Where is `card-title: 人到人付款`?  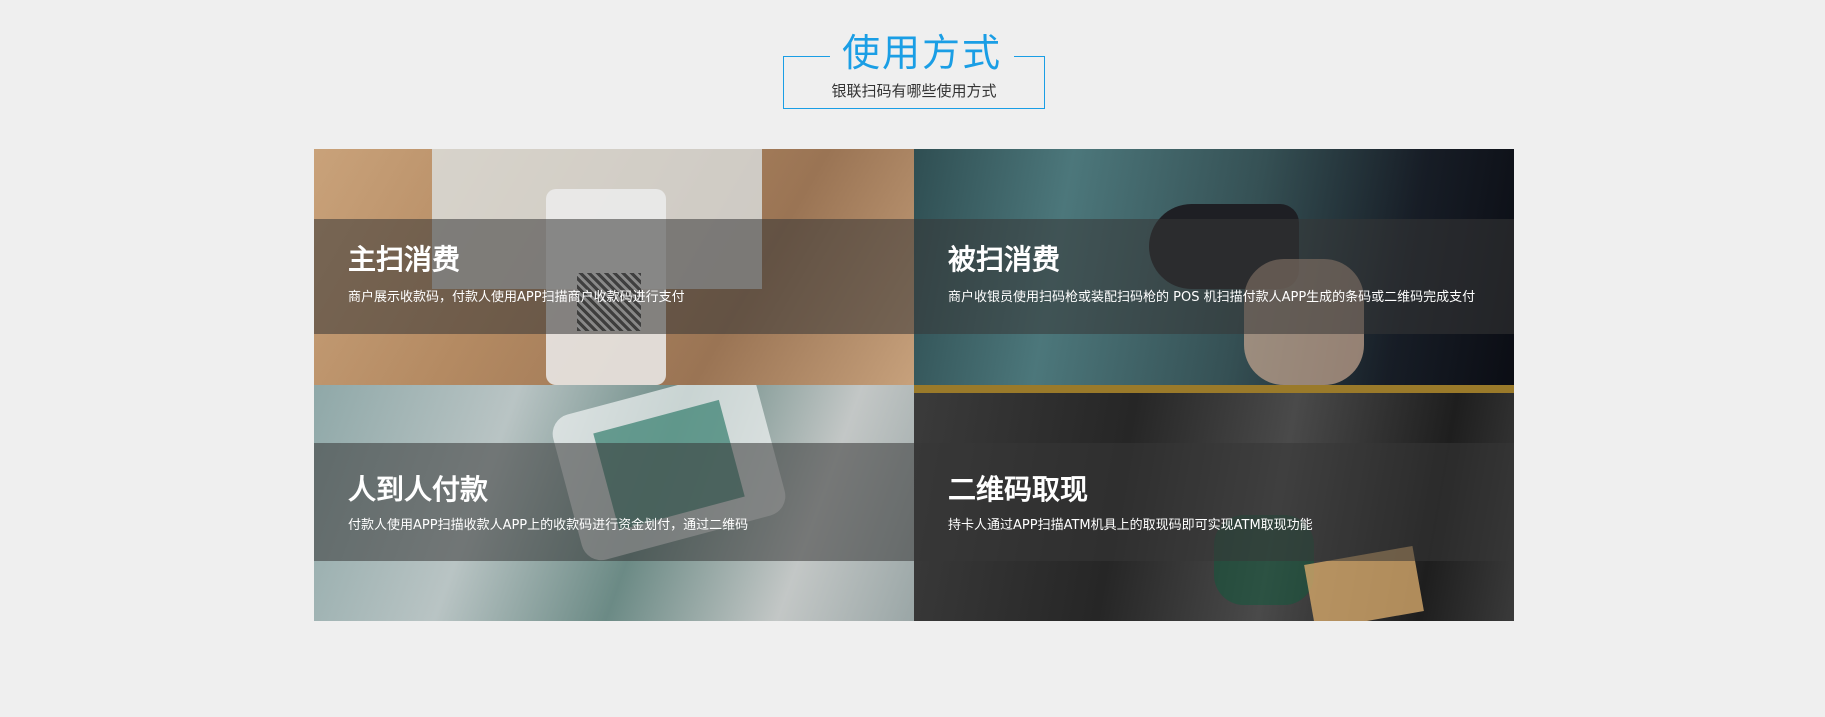 card-title: 人到人付款 is located at coordinates (418, 489).